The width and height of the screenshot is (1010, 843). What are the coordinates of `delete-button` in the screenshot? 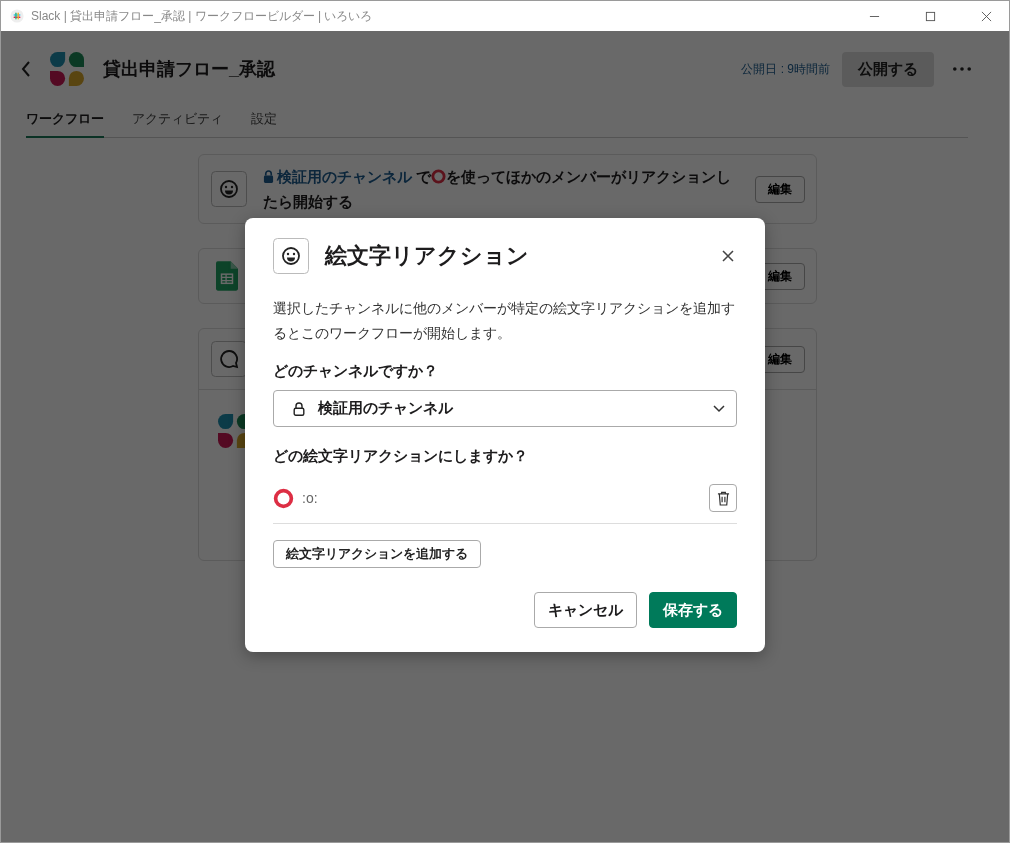 It's located at (723, 498).